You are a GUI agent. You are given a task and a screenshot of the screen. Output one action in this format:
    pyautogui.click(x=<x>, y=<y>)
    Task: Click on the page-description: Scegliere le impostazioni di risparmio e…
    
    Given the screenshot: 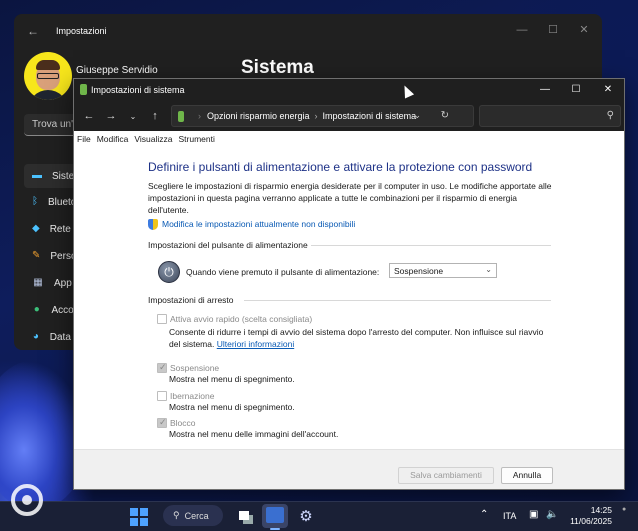 What is the action you would take?
    pyautogui.click(x=350, y=198)
    